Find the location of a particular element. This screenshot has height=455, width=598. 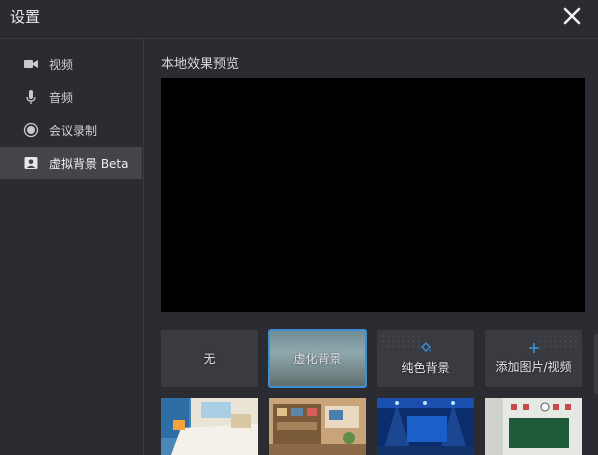

sidebar-item-label: 视频 is located at coordinates (61, 64).